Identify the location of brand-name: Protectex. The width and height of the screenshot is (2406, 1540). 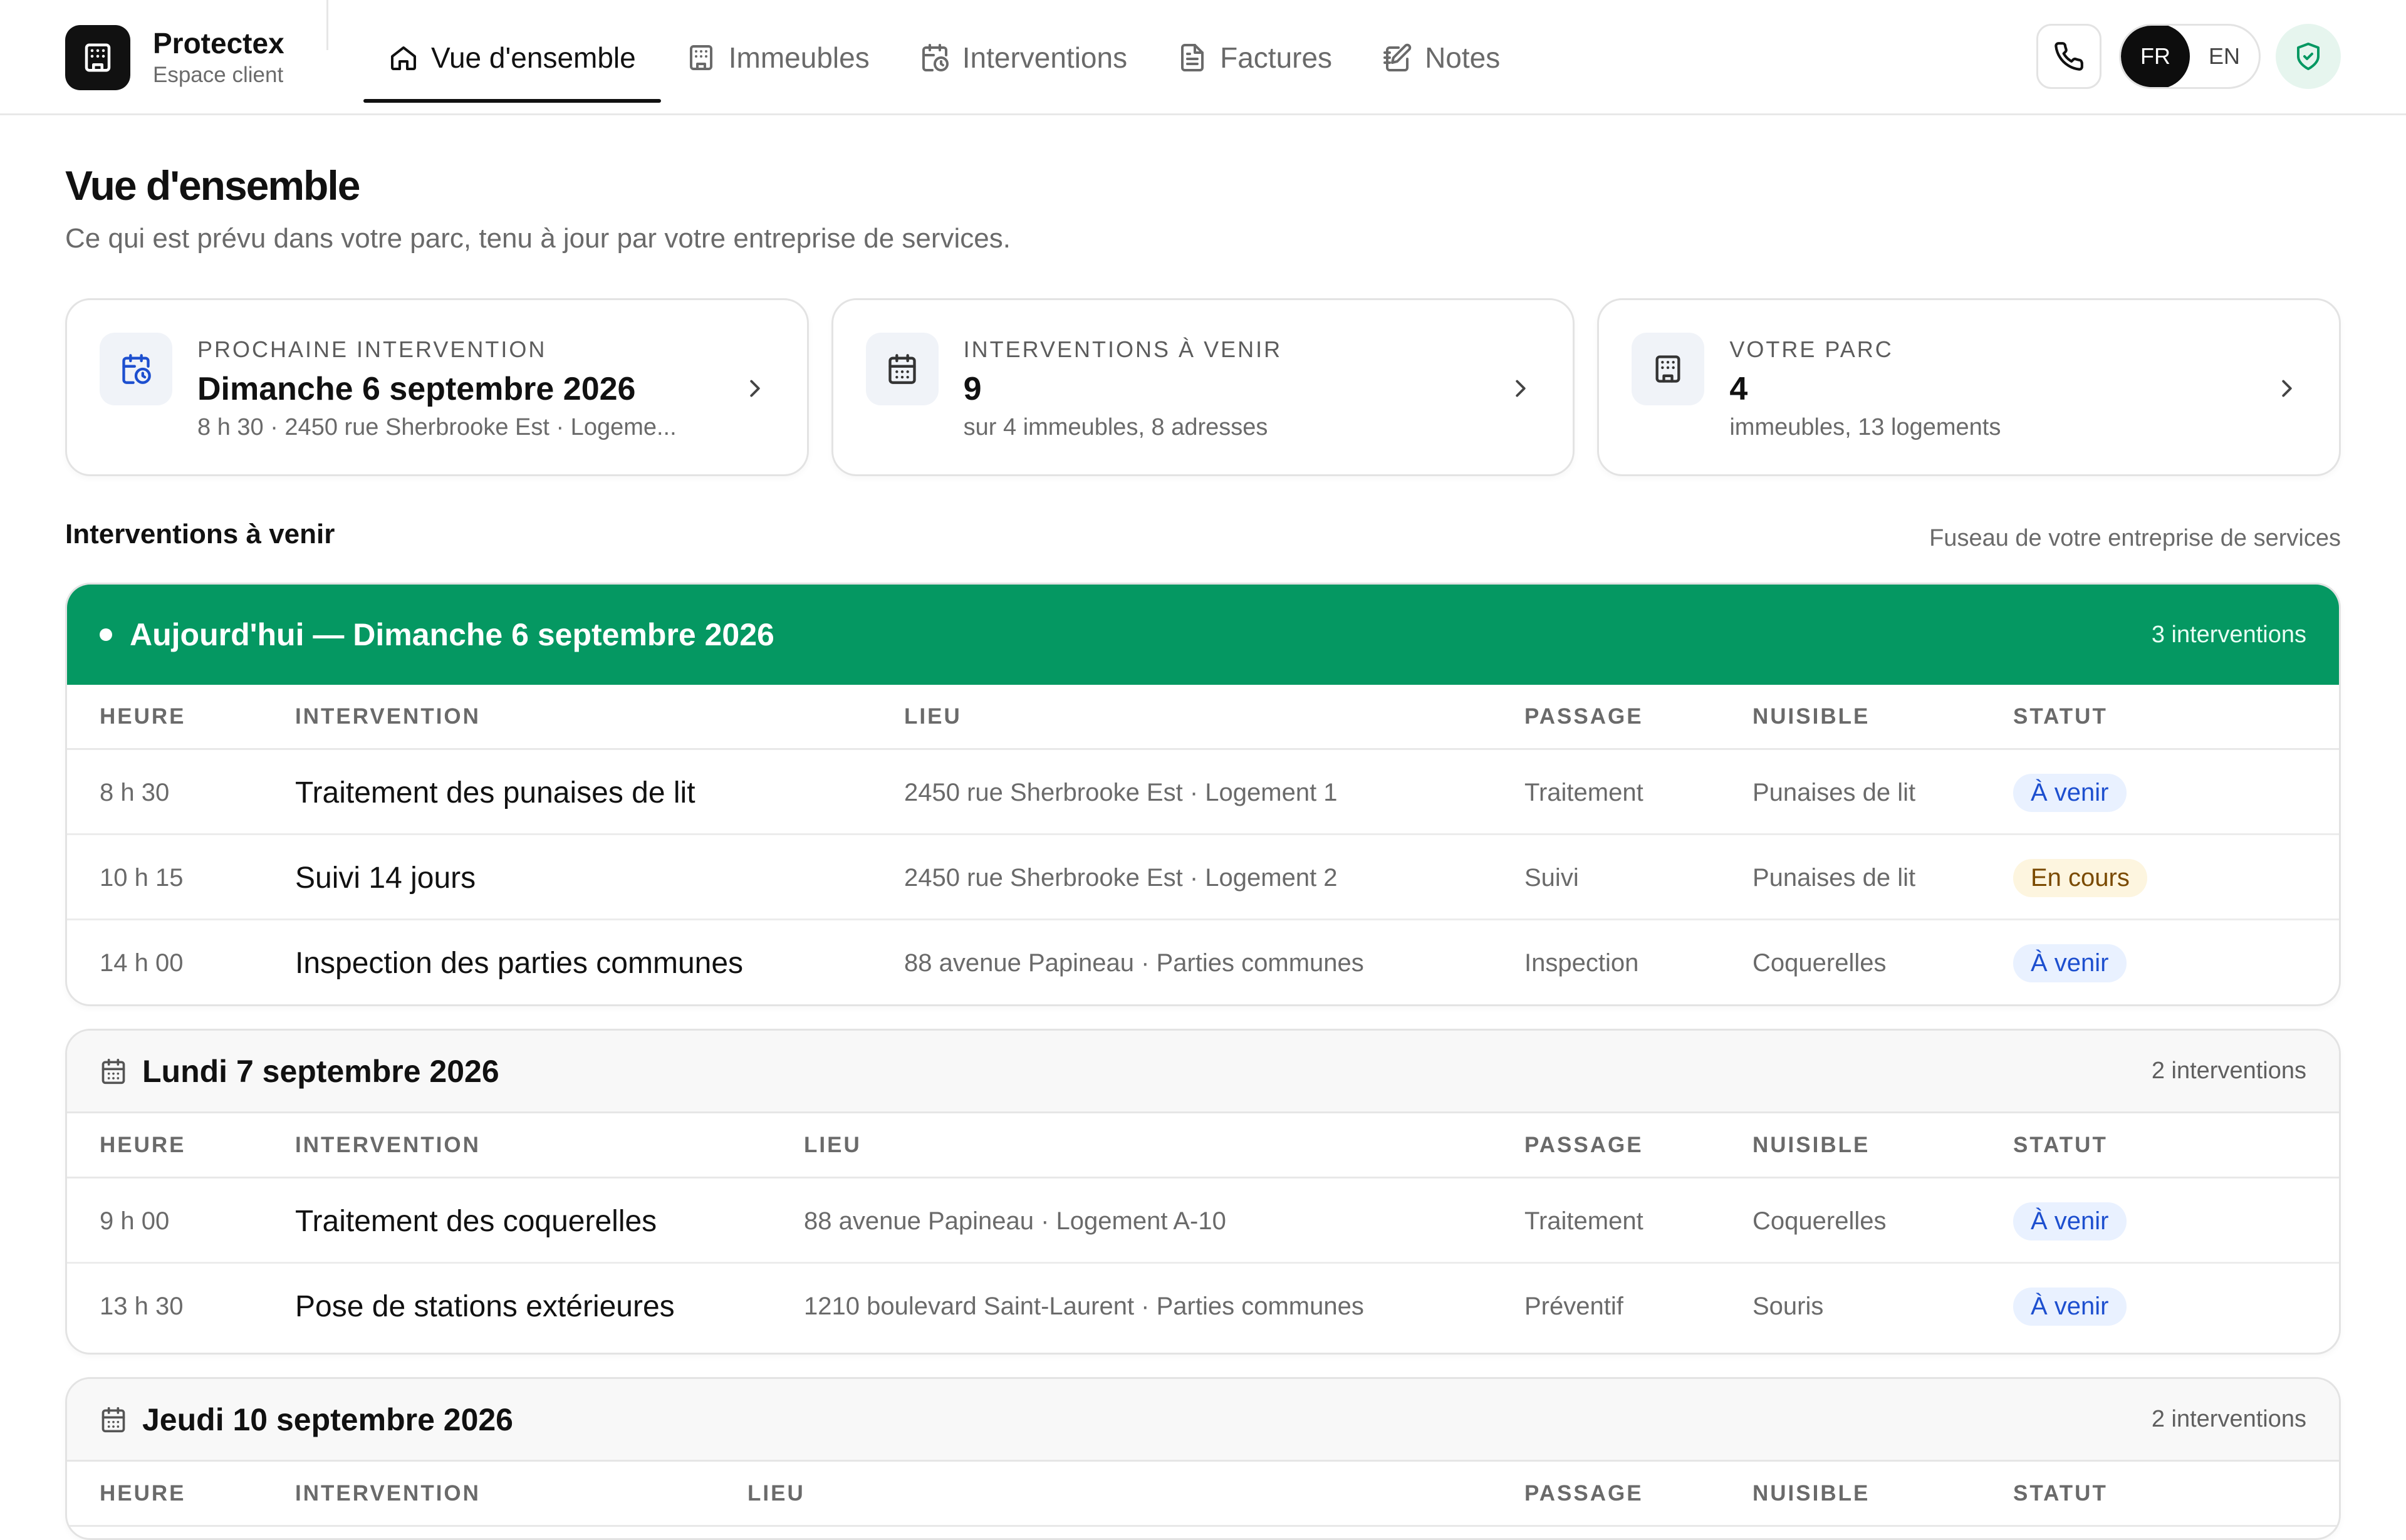
(218, 43).